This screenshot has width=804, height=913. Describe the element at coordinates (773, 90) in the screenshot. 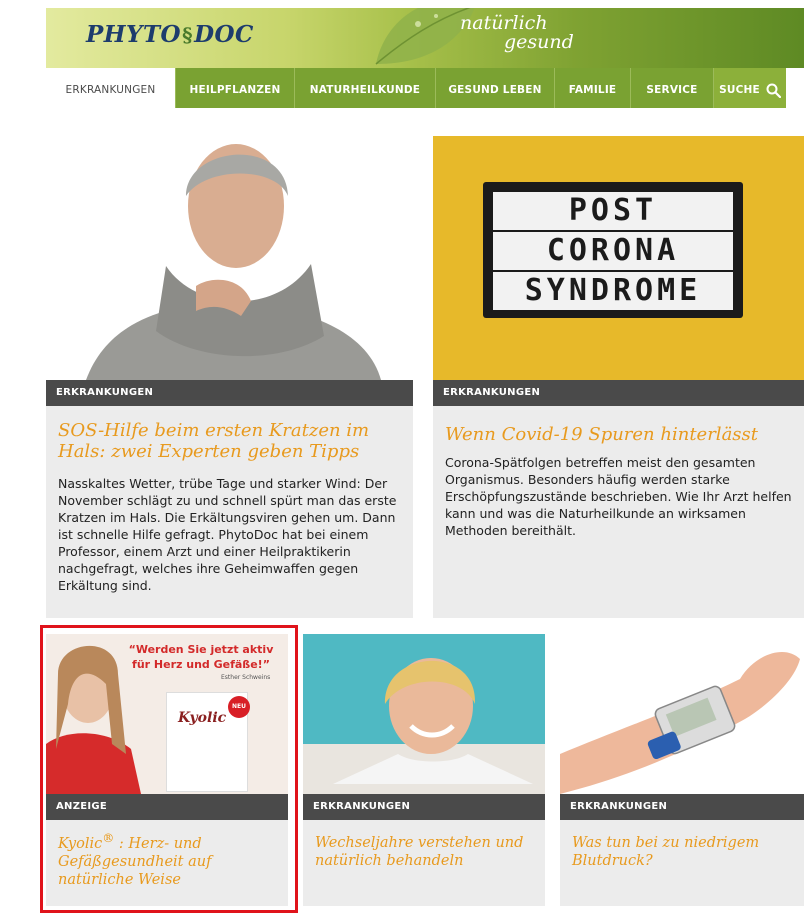

I see `search-icon` at that location.